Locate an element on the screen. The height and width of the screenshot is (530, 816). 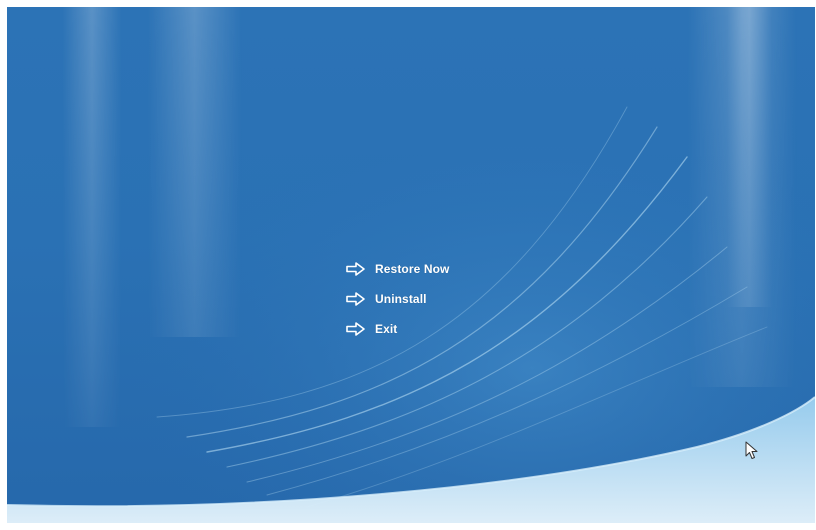
restore-now-button: Restore Now is located at coordinates (445, 269).